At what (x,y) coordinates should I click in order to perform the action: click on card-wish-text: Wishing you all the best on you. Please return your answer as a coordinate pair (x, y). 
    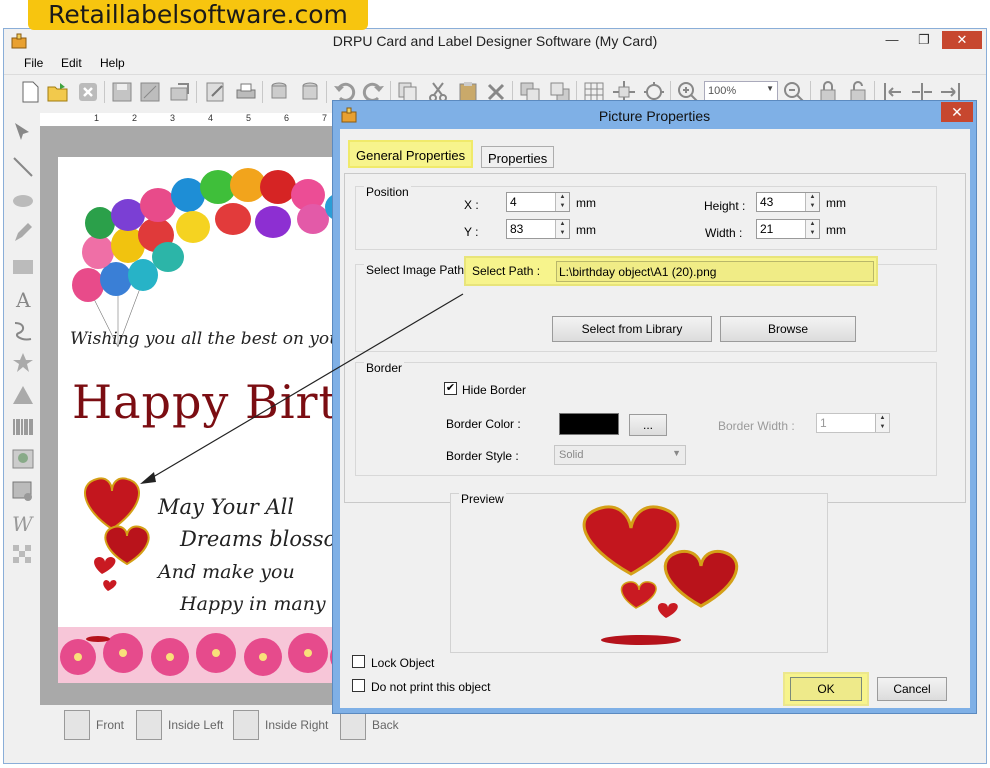
    Looking at the image, I should click on (205, 339).